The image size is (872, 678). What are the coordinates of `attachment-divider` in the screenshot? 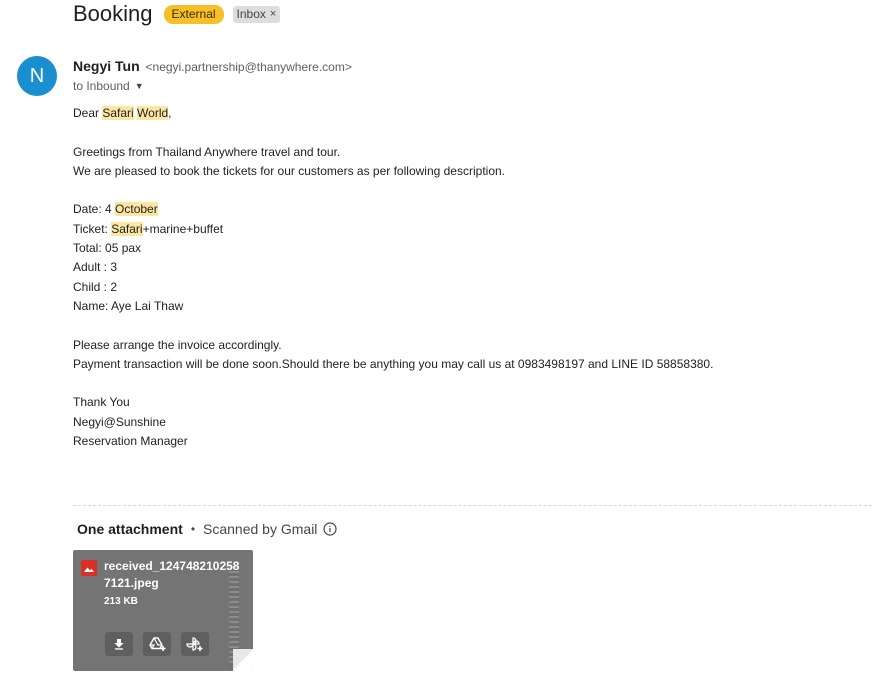 It's located at (472, 505).